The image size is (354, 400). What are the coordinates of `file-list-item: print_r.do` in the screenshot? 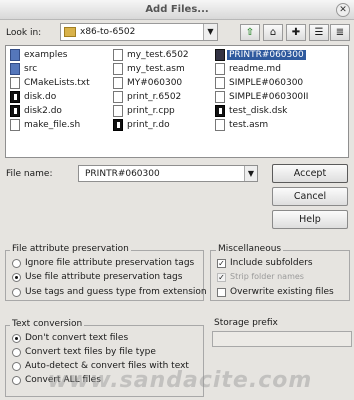 It's located at (161, 125).